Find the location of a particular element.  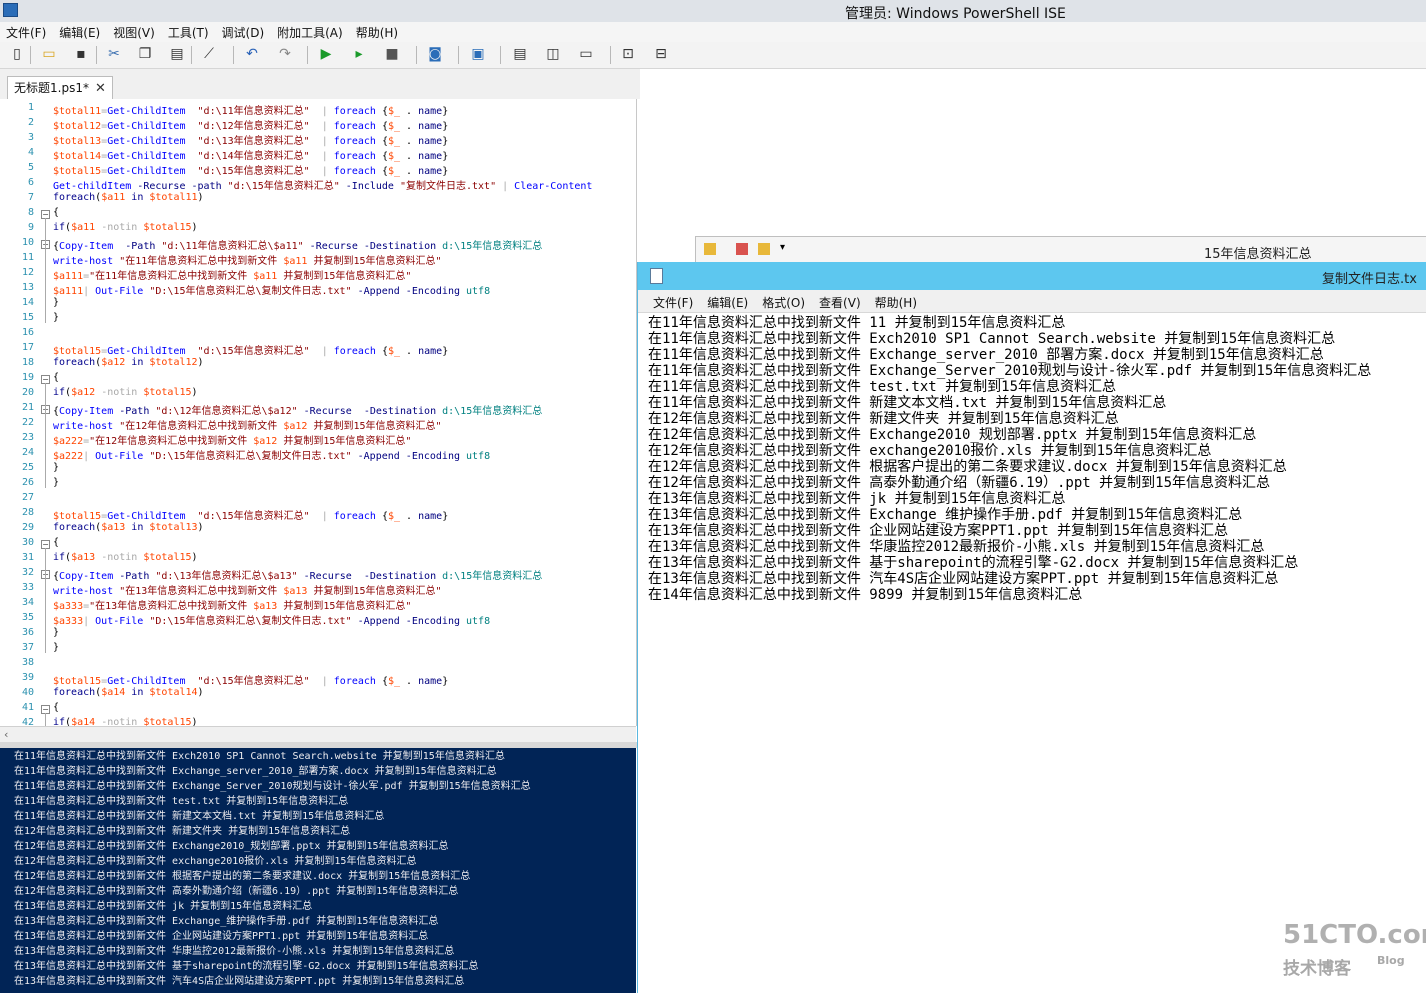

line-number: 20 is located at coordinates (27, 392).